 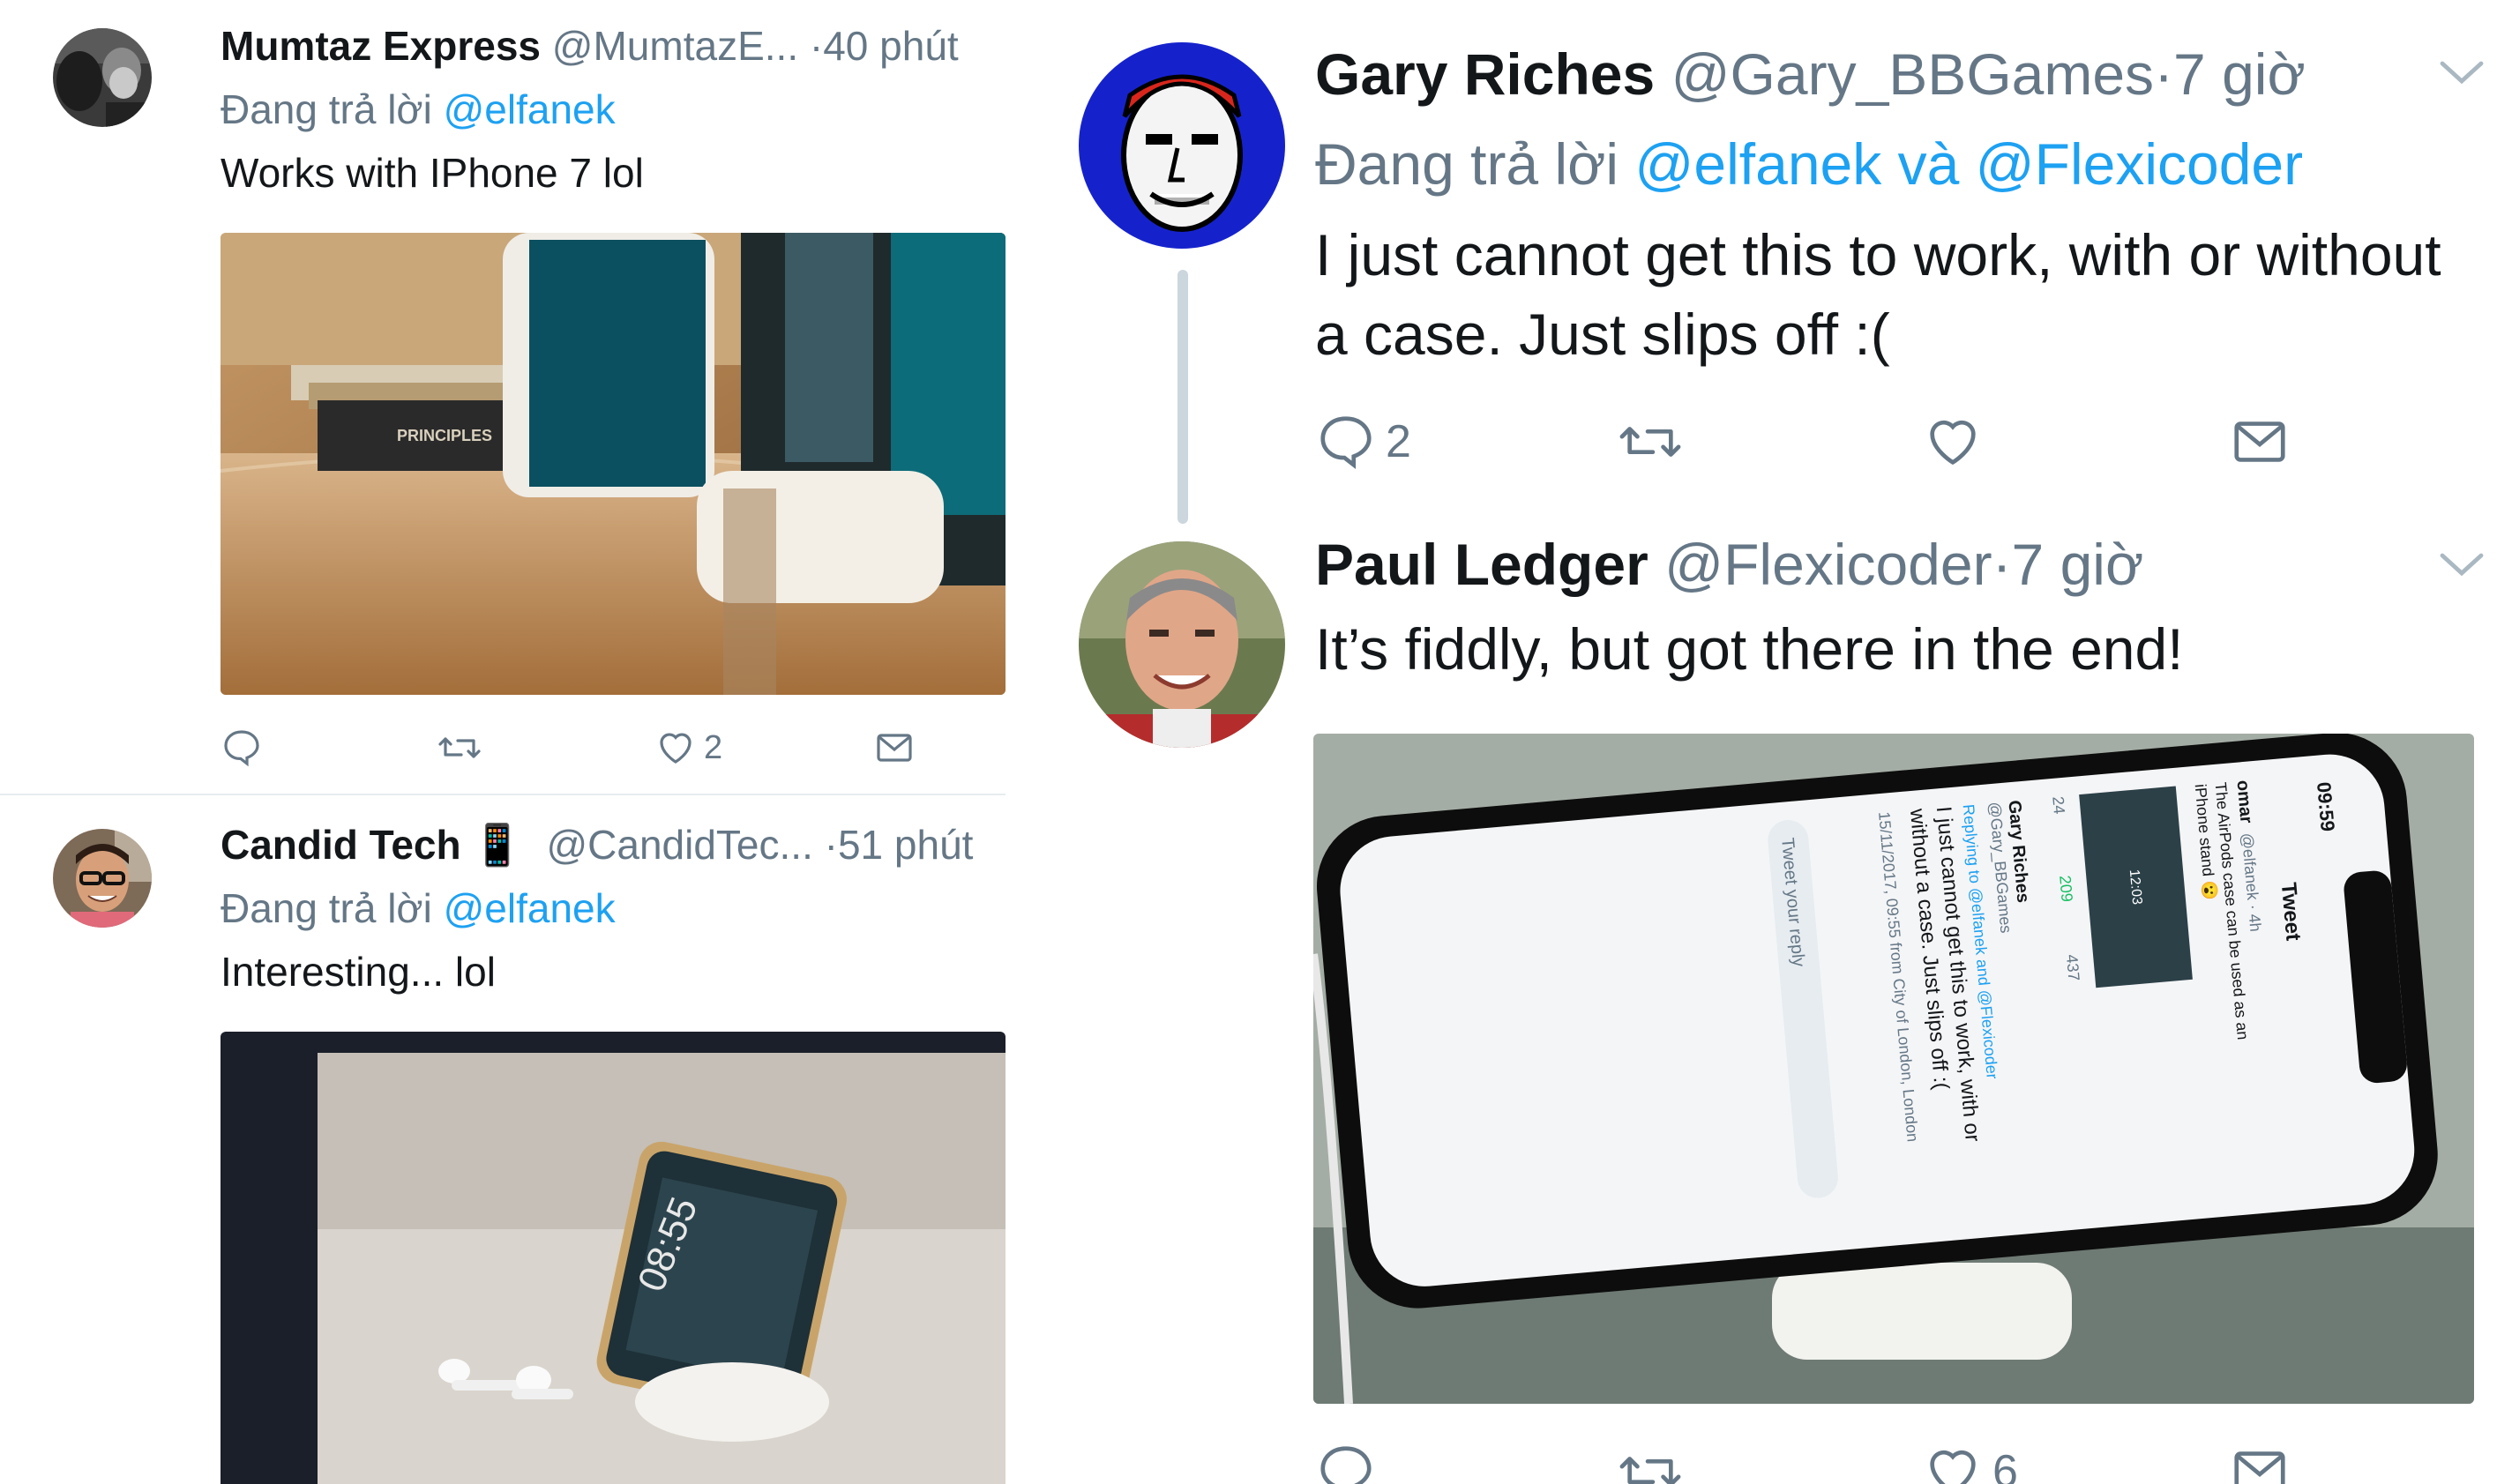 I want to click on reply-count: 2, so click(x=1398, y=441).